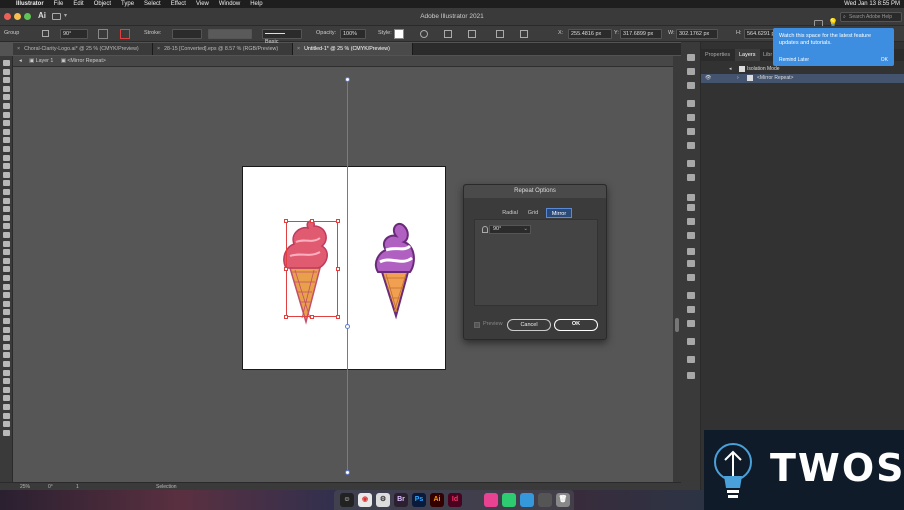  Describe the element at coordinates (794, 60) in the screenshot. I see `remind-later-button: Remind Later` at that location.